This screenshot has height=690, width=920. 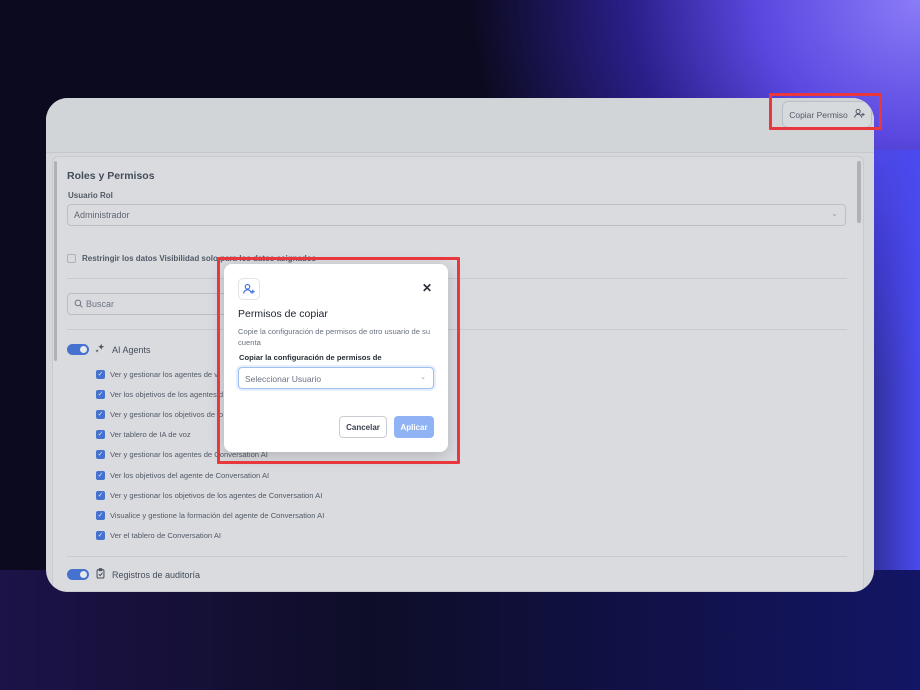 I want to click on apply-button: Aplicar, so click(x=414, y=427).